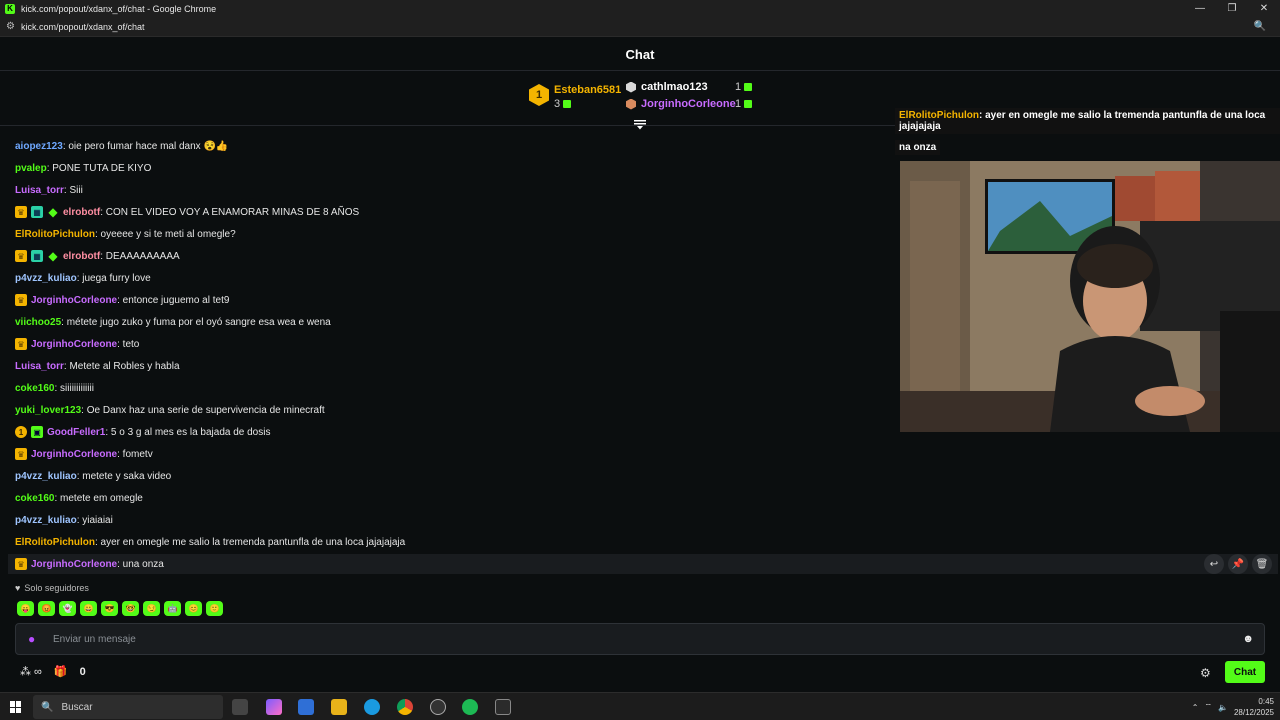 The width and height of the screenshot is (1280, 720). What do you see at coordinates (470, 707) in the screenshot?
I see `spotify-icon` at bounding box center [470, 707].